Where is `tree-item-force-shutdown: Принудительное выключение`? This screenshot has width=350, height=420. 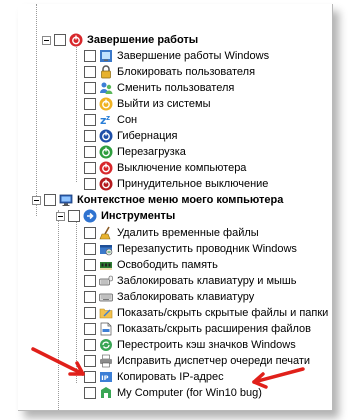 tree-item-force-shutdown: Принудительное выключение is located at coordinates (176, 184).